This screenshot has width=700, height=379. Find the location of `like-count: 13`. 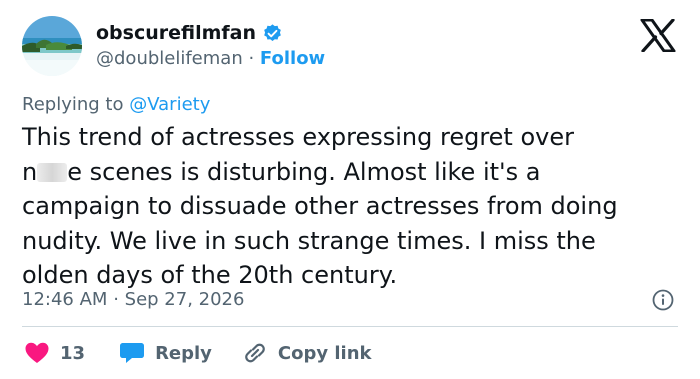

like-count: 13 is located at coordinates (73, 353).